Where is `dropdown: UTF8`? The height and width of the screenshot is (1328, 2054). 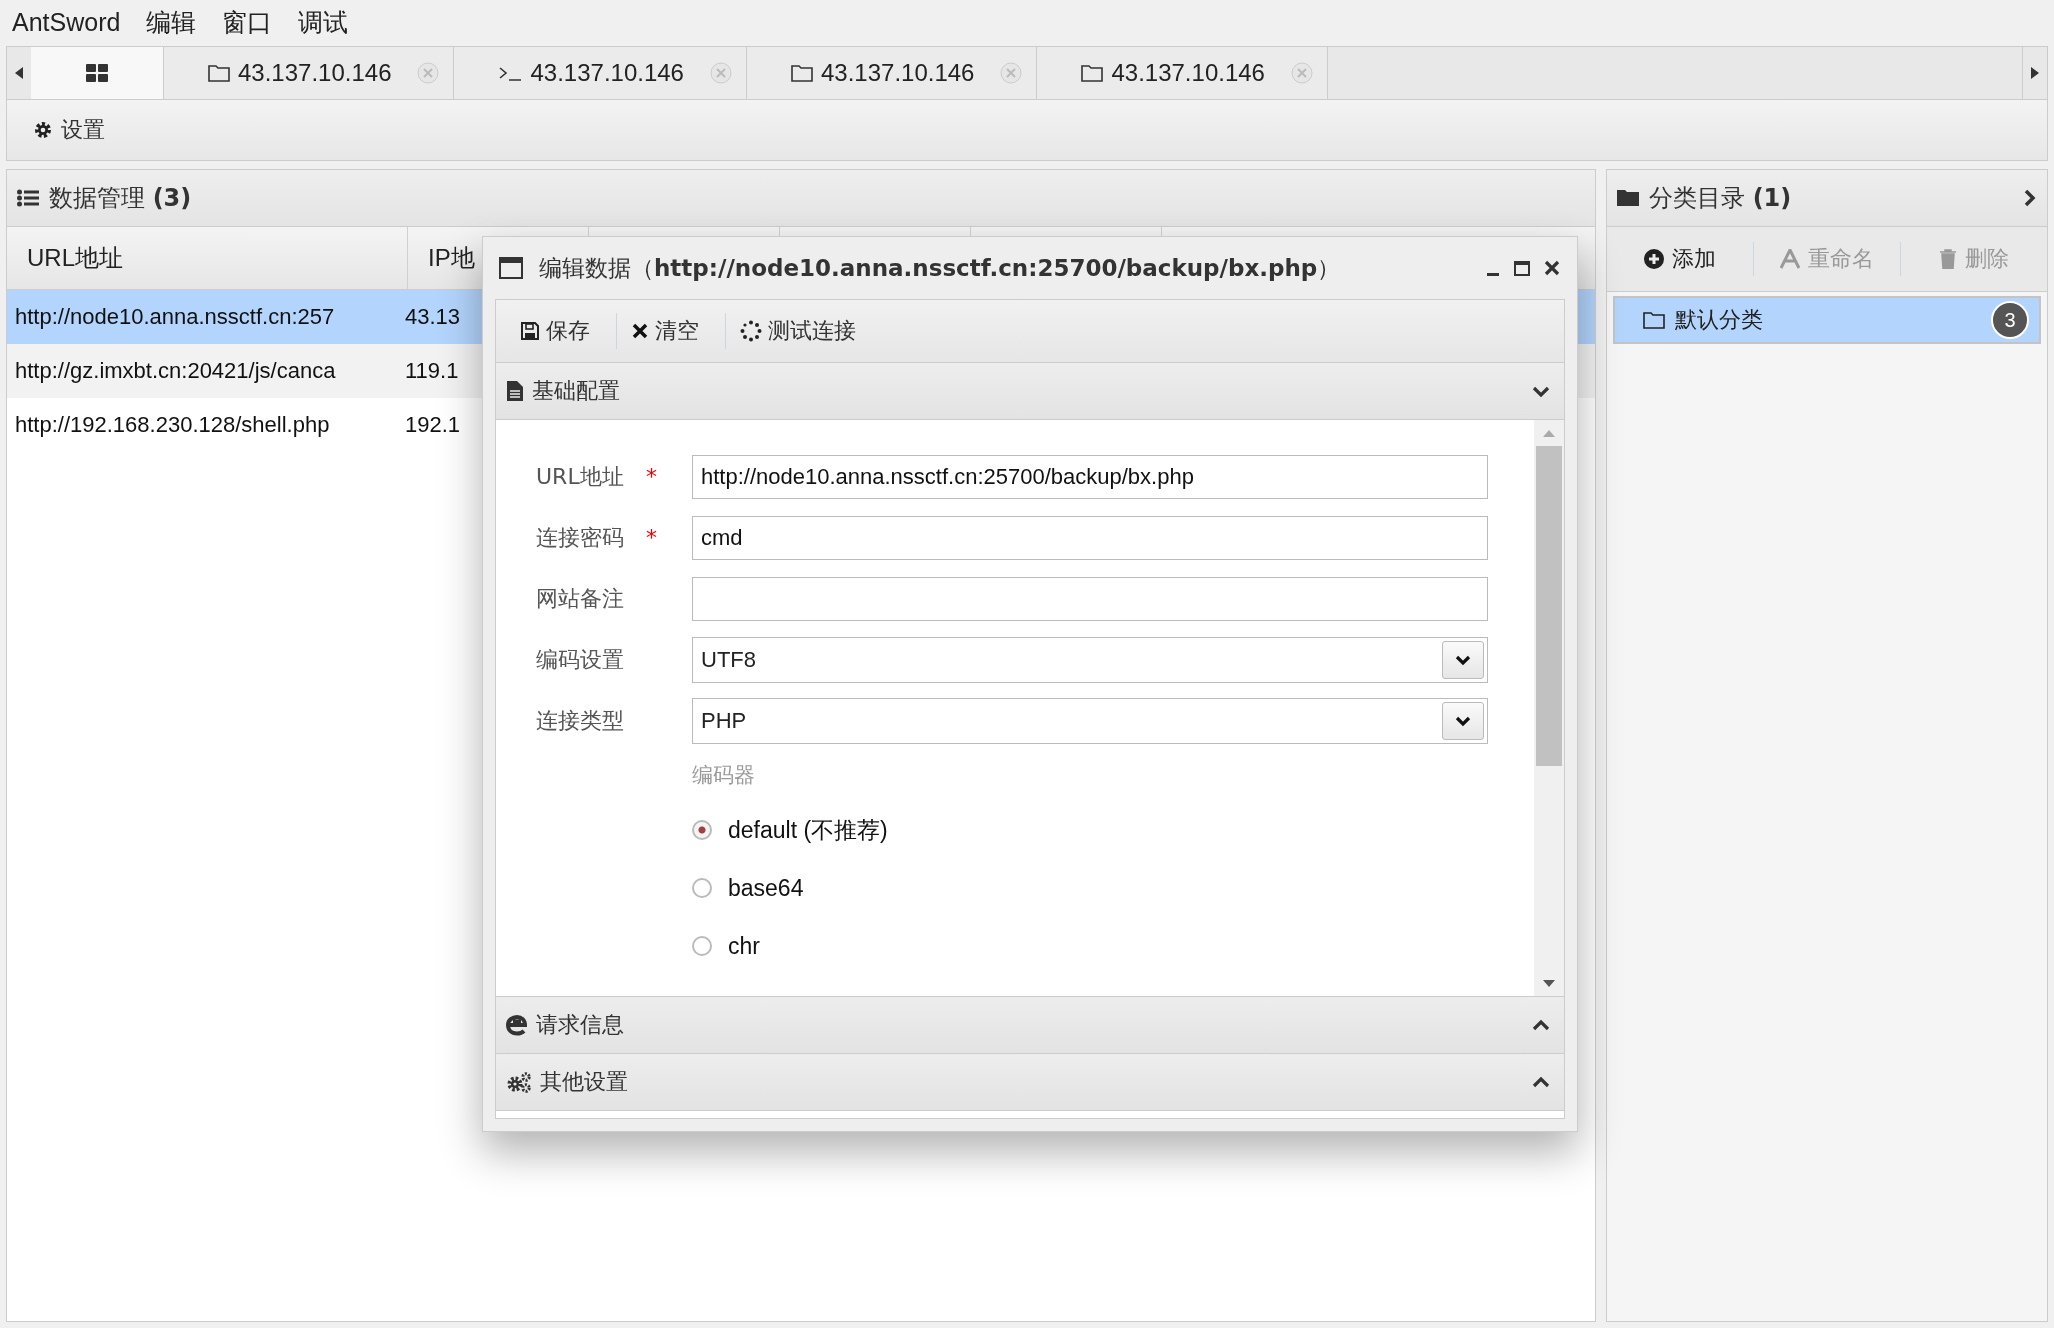 dropdown: UTF8 is located at coordinates (1090, 659).